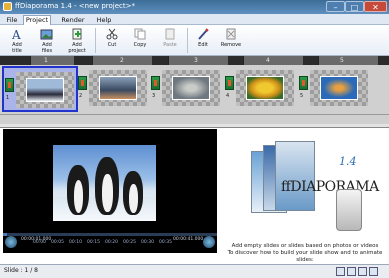 This screenshot has width=389, height=278. I want to click on add-project-button: Add project, so click(77, 40).